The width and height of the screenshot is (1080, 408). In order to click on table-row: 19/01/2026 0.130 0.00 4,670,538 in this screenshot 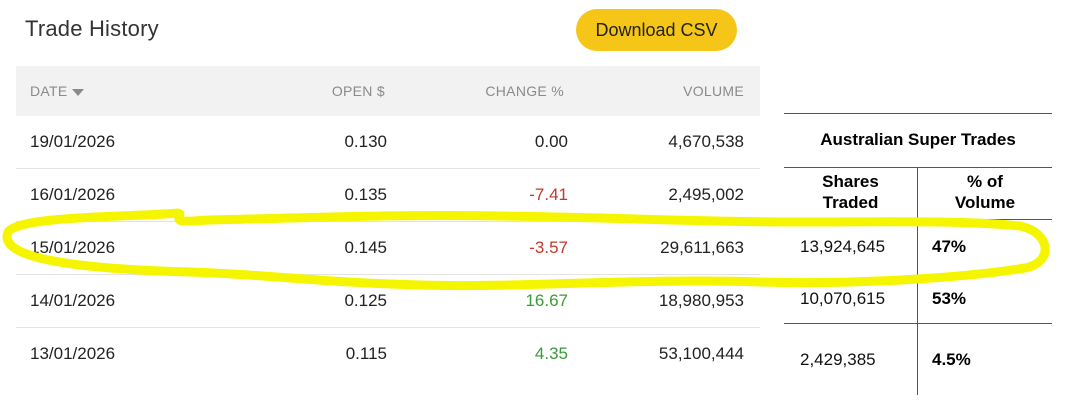, I will do `click(388, 142)`.